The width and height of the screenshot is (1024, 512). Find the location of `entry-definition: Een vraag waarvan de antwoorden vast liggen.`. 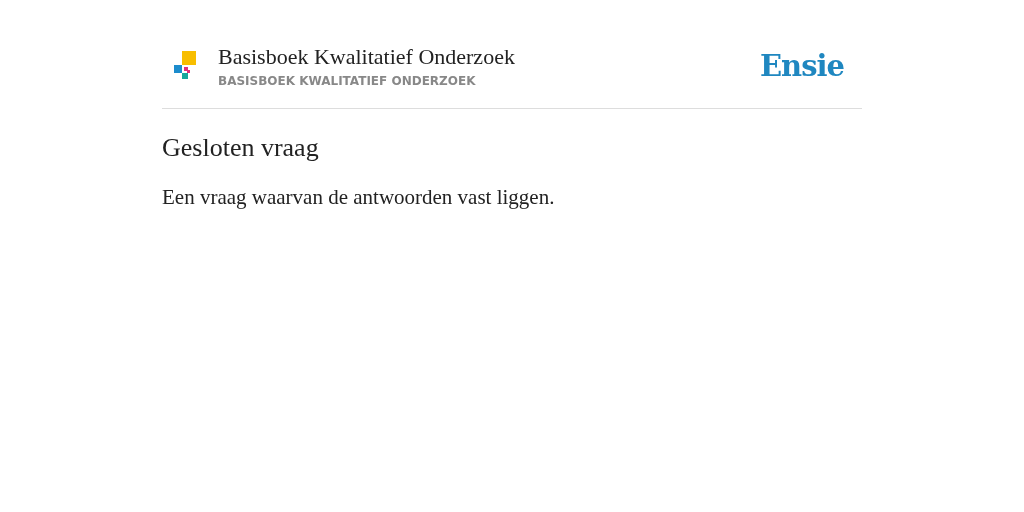

entry-definition: Een vraag waarvan de antwoorden vast liggen. is located at coordinates (359, 197).